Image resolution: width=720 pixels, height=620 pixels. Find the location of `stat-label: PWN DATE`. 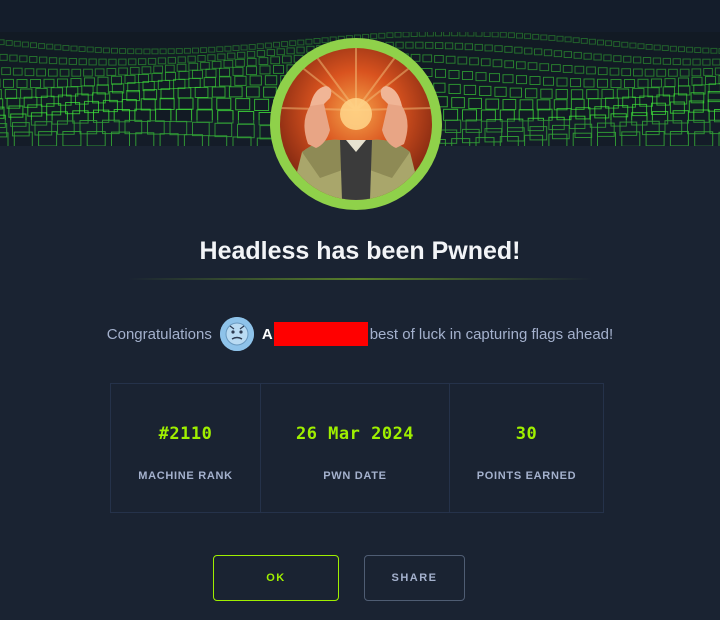

stat-label: PWN DATE is located at coordinates (355, 476).